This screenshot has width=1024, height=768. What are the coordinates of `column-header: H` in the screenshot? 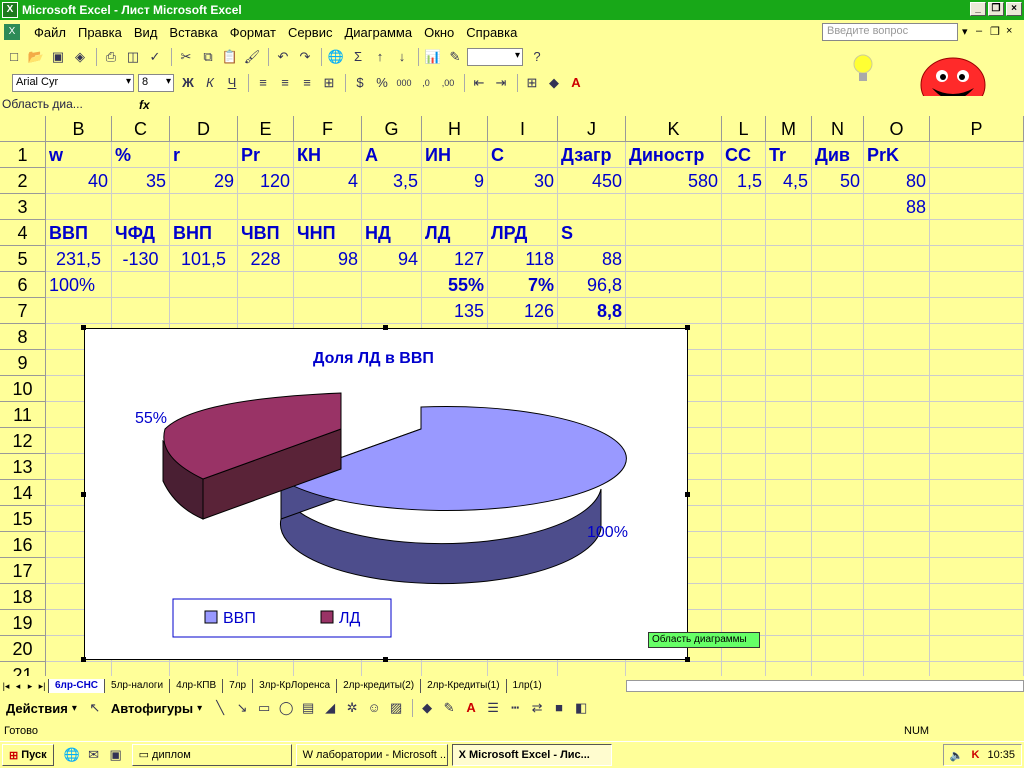 It's located at (455, 129).